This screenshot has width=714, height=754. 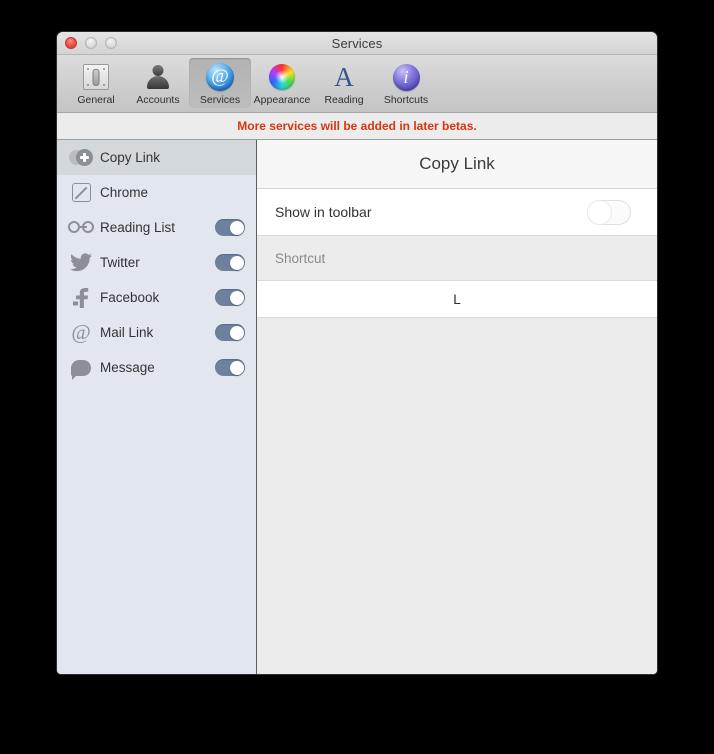 I want to click on toolbar-label-accounts: Accounts, so click(x=158, y=100).